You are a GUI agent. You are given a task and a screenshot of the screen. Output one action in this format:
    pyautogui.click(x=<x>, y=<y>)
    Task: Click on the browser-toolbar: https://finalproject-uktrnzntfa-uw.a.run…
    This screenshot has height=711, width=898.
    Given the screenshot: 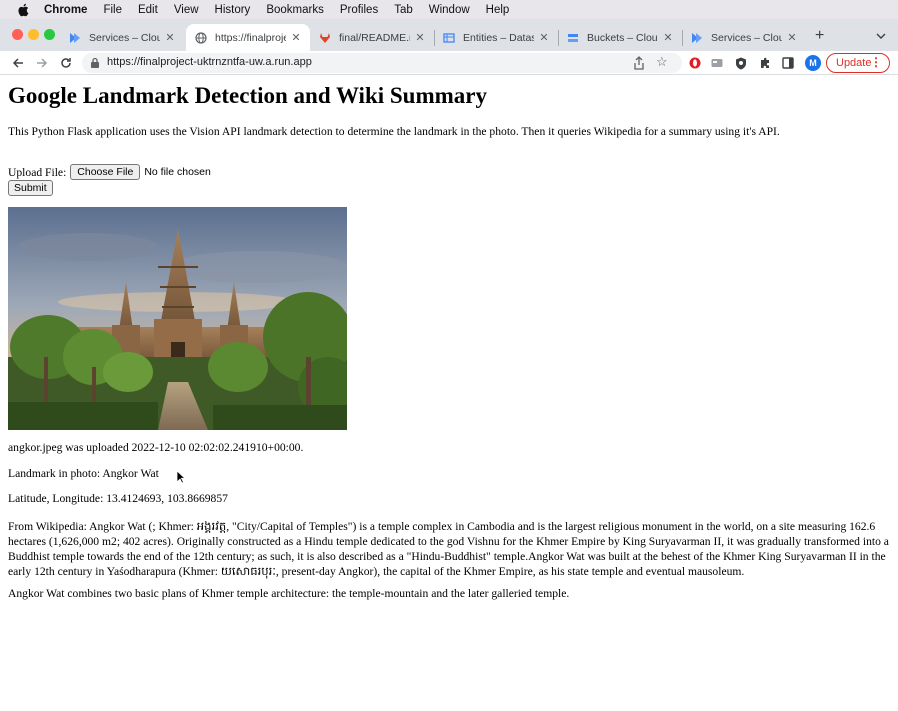 What is the action you would take?
    pyautogui.click(x=449, y=63)
    